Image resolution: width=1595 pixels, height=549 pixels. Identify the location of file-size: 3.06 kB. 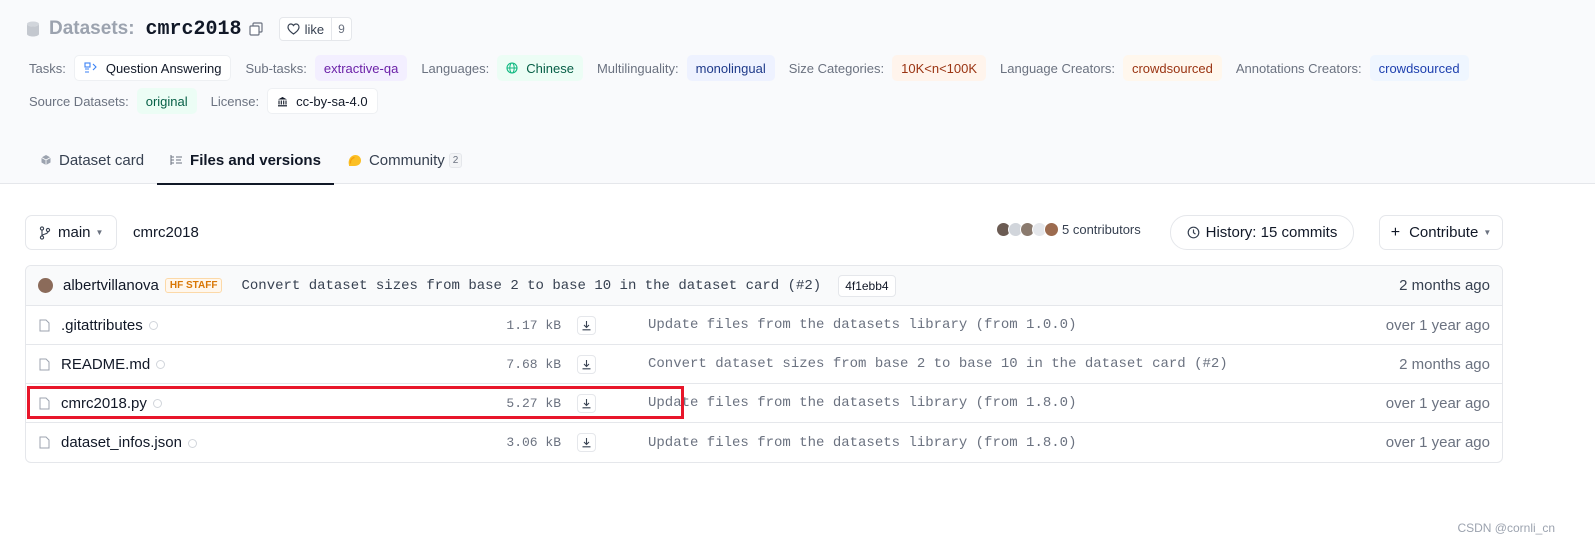
(533, 442).